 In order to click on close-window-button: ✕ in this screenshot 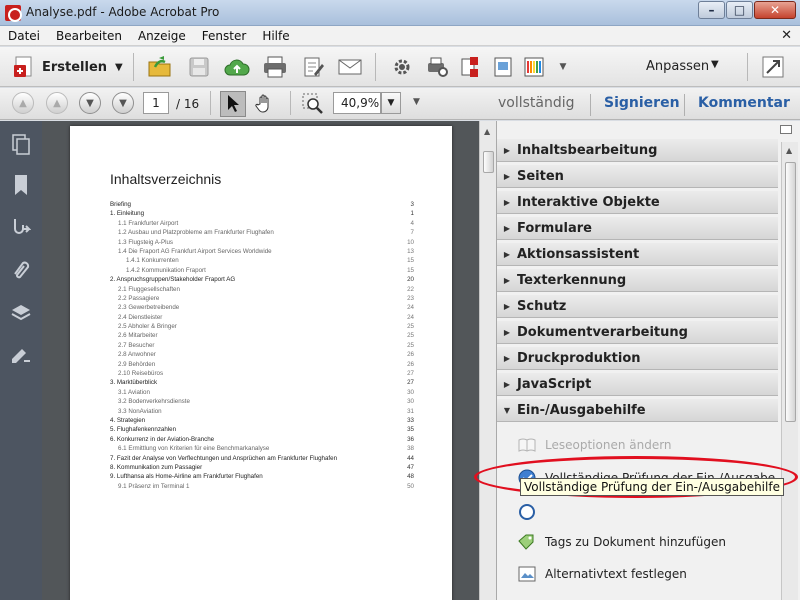, I will do `click(775, 10)`.